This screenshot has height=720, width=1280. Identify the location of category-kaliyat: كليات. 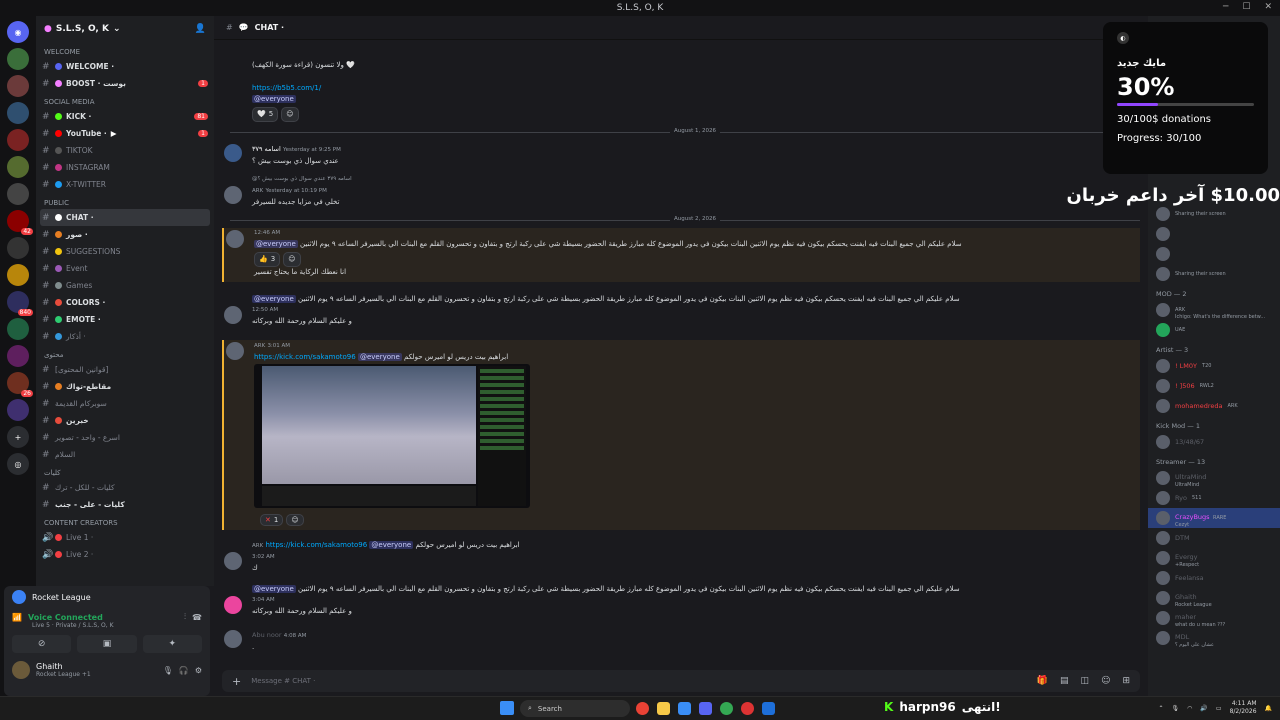
(125, 471).